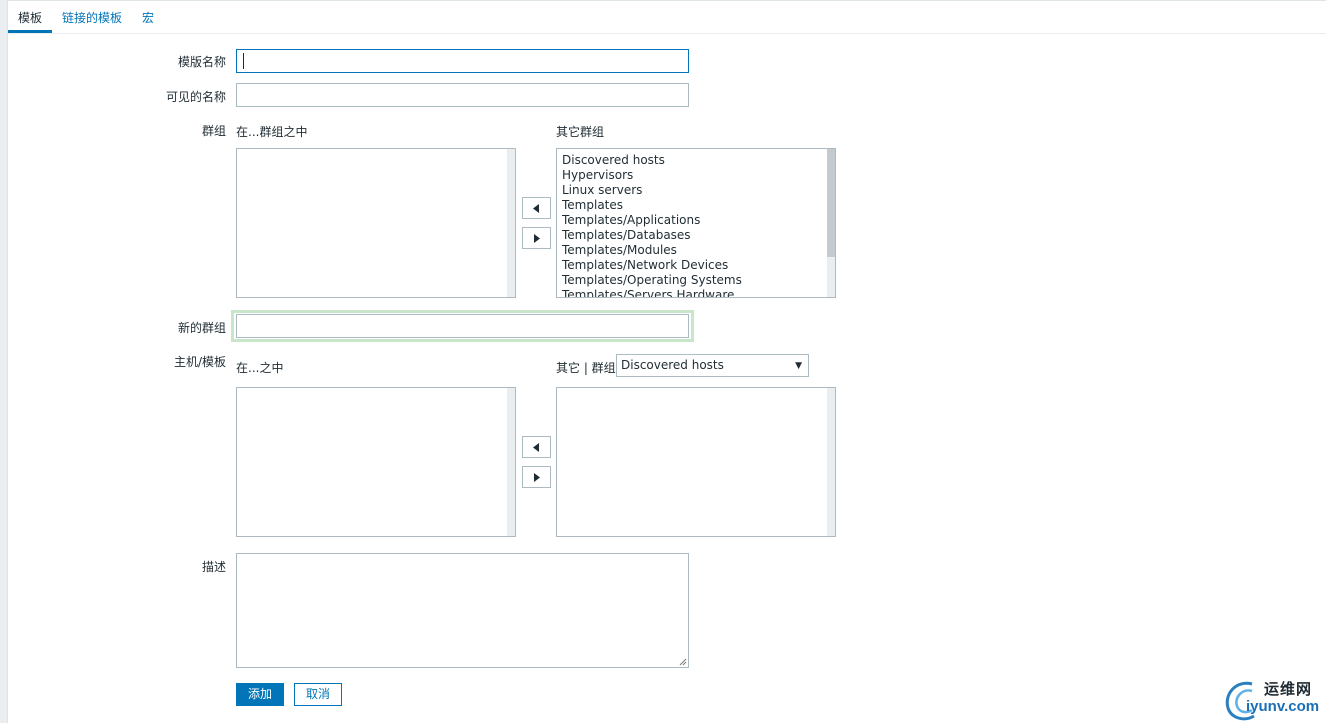 This screenshot has height=723, width=1326. I want to click on other-hosts-scrollbar, so click(831, 462).